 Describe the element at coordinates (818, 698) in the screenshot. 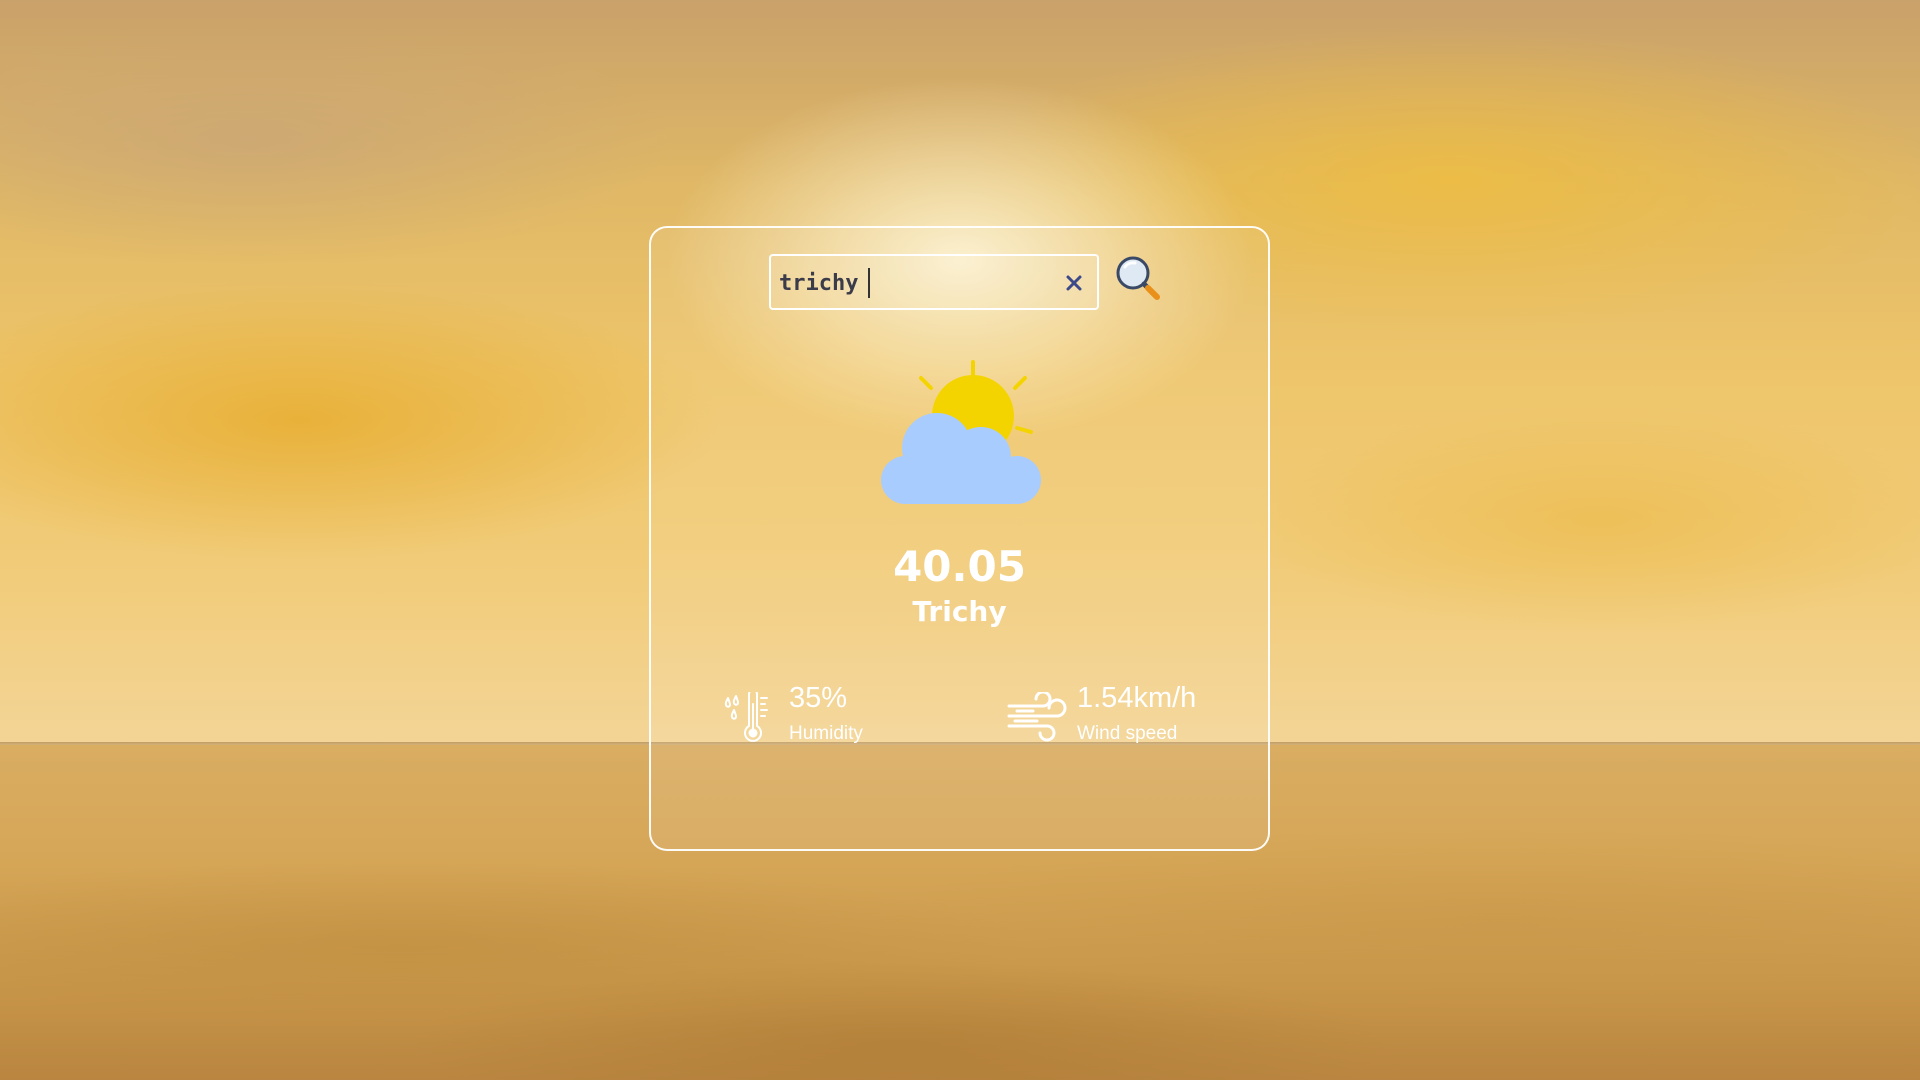

I see `humidity-value: 35%` at that location.